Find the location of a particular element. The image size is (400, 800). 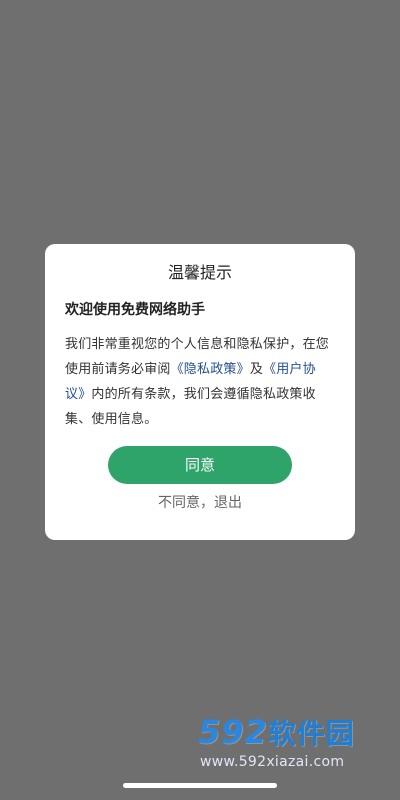

watermark-logo: 592软件园 www.592xiazai.com is located at coordinates (292, 747).